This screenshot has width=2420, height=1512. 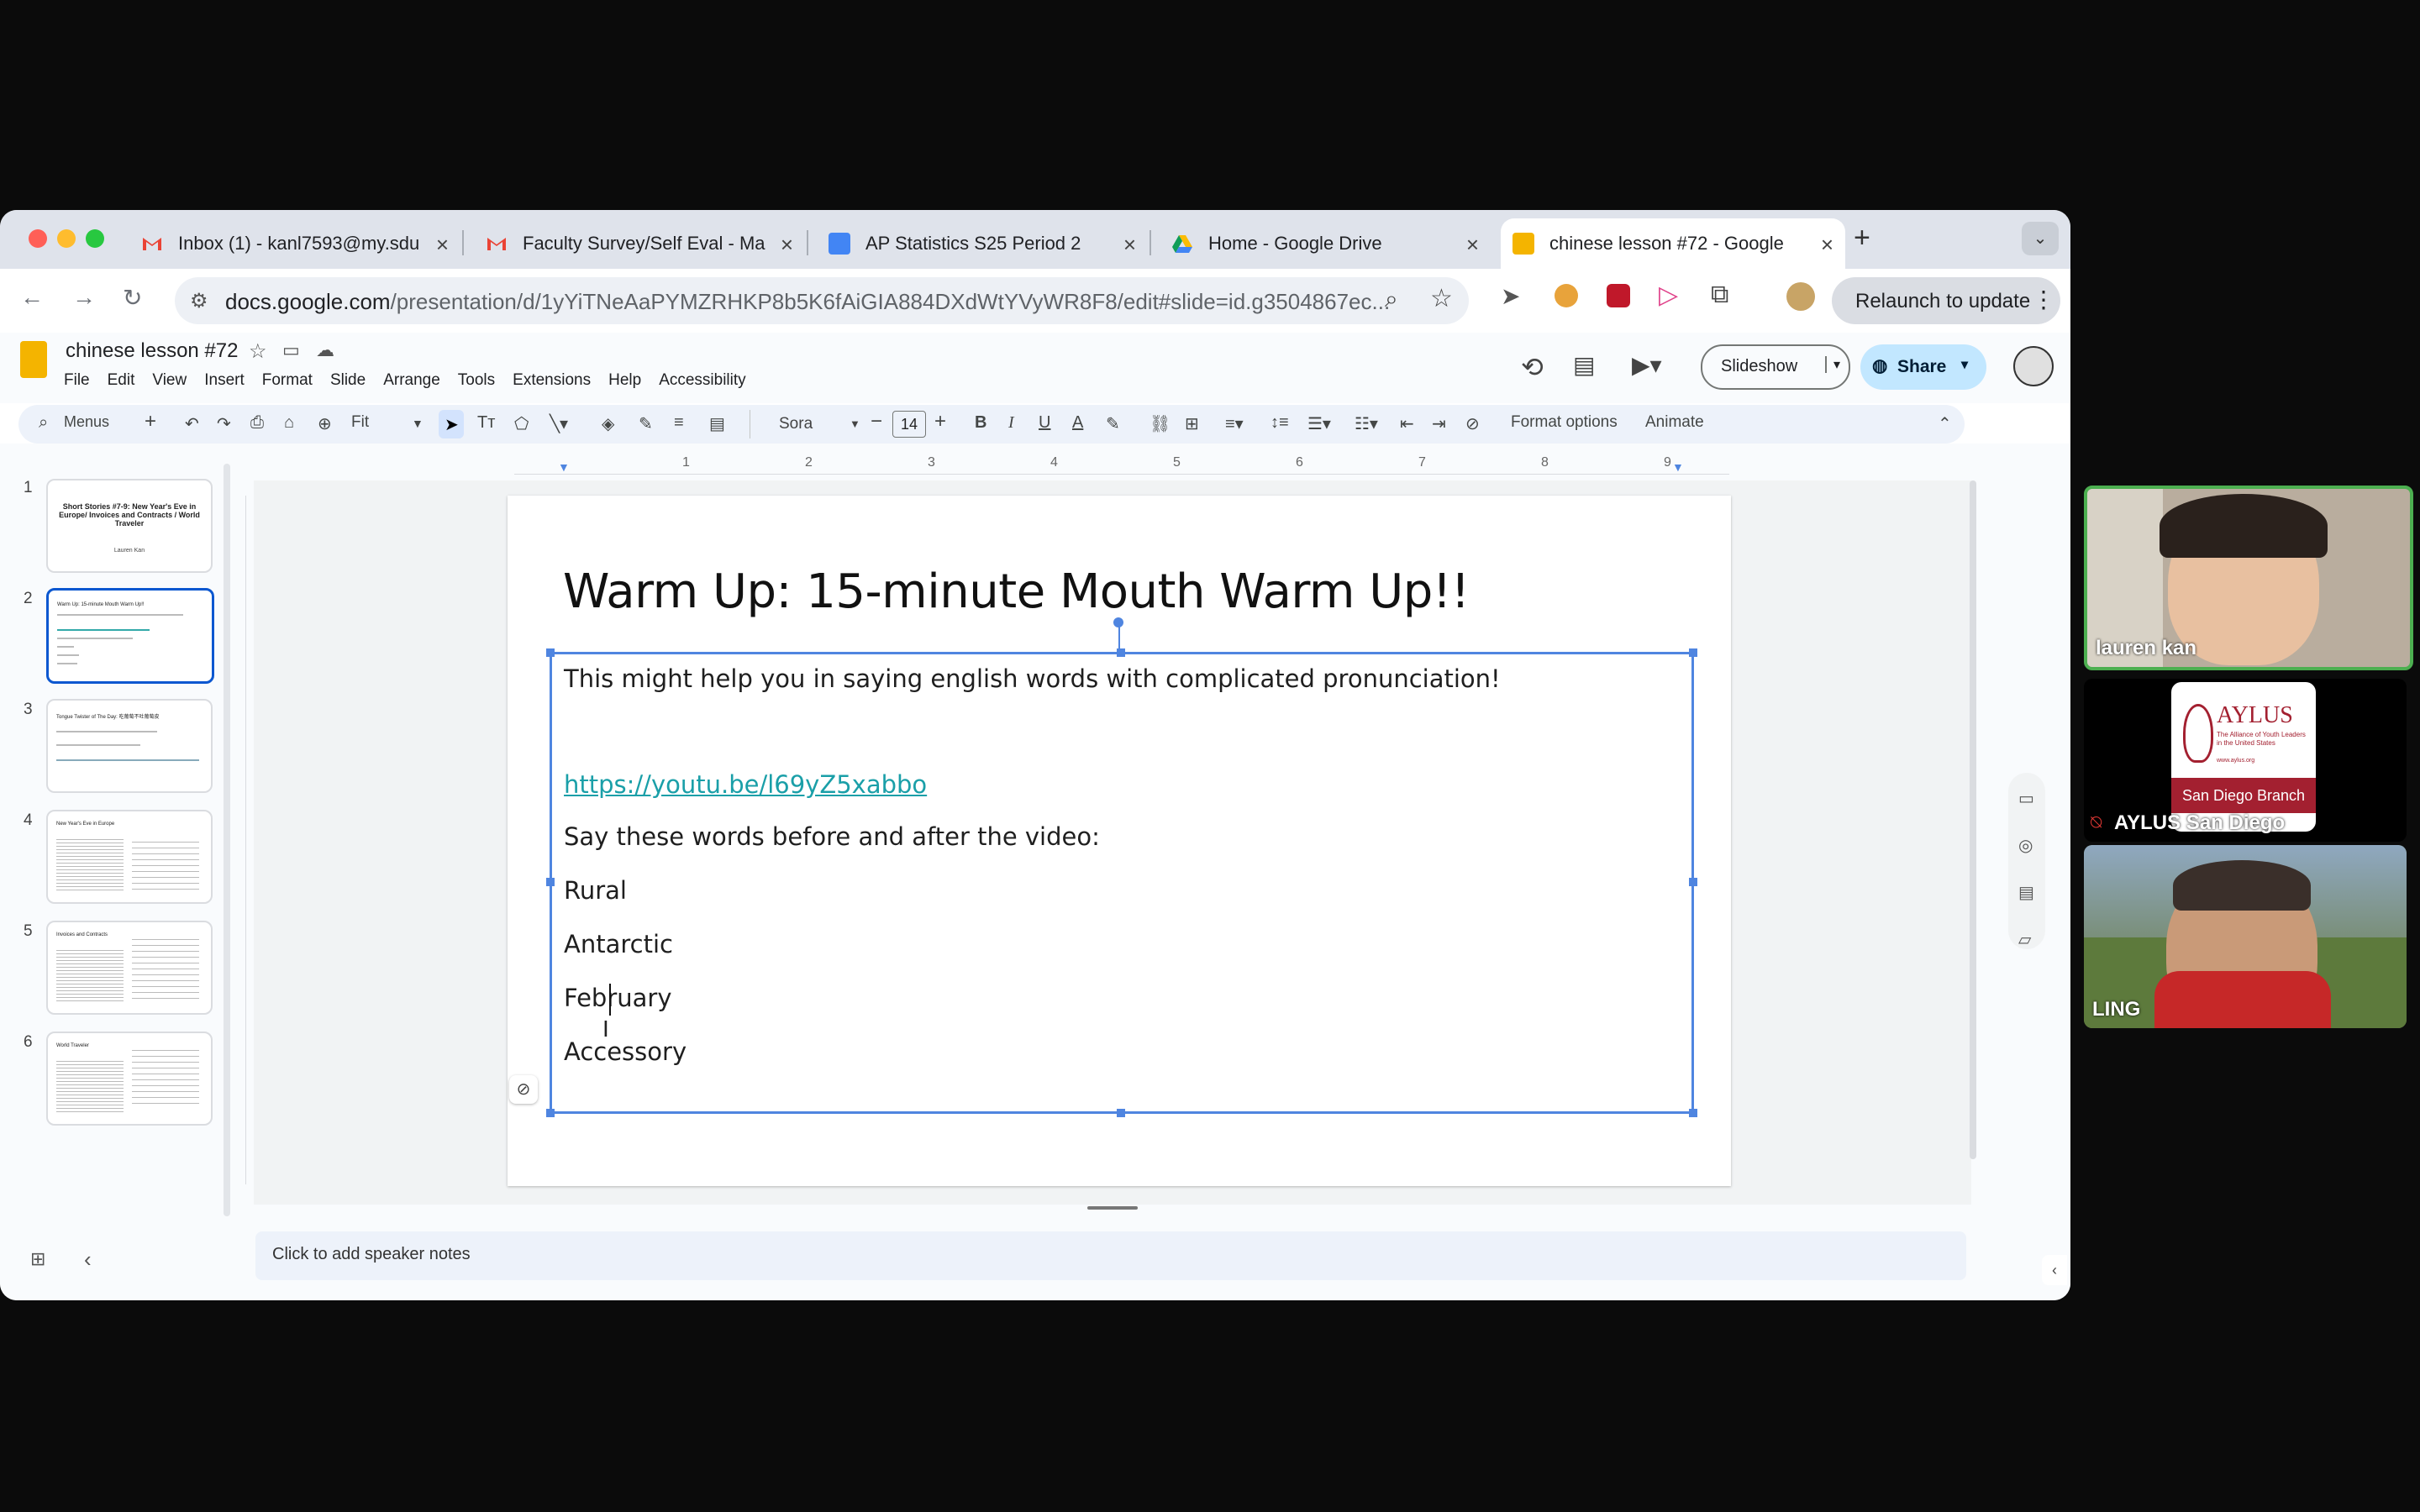 What do you see at coordinates (746, 784) in the screenshot?
I see `video-link: https://youtu.be/l69yZ5xabbo` at bounding box center [746, 784].